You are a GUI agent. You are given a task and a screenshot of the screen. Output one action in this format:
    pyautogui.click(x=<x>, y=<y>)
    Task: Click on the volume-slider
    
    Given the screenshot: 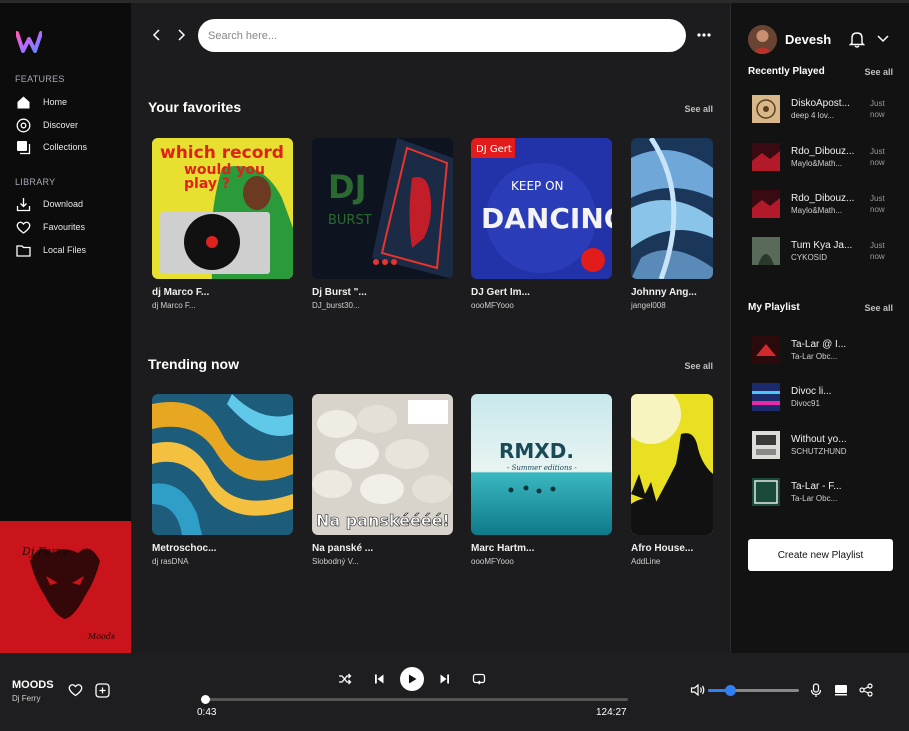 What is the action you would take?
    pyautogui.click(x=753, y=690)
    